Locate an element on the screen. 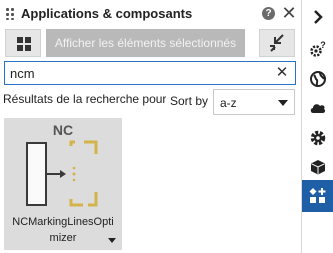 This screenshot has height=253, width=333. drag-grip-icon is located at coordinates (11, 14).